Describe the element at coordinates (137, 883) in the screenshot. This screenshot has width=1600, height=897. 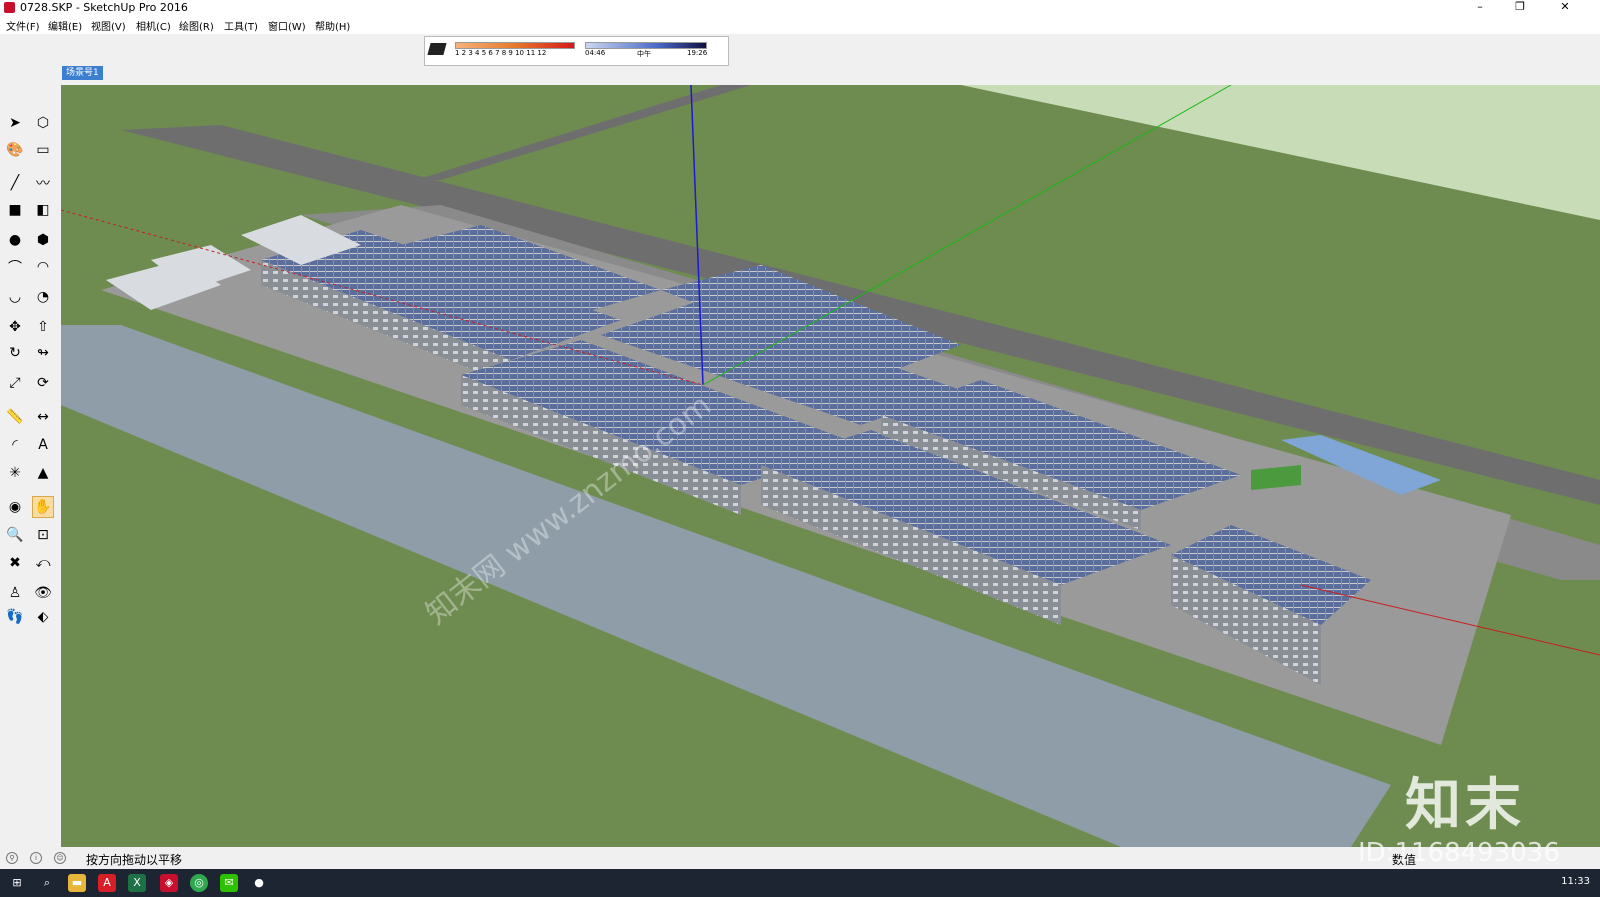
I see `excel-icon: X` at that location.